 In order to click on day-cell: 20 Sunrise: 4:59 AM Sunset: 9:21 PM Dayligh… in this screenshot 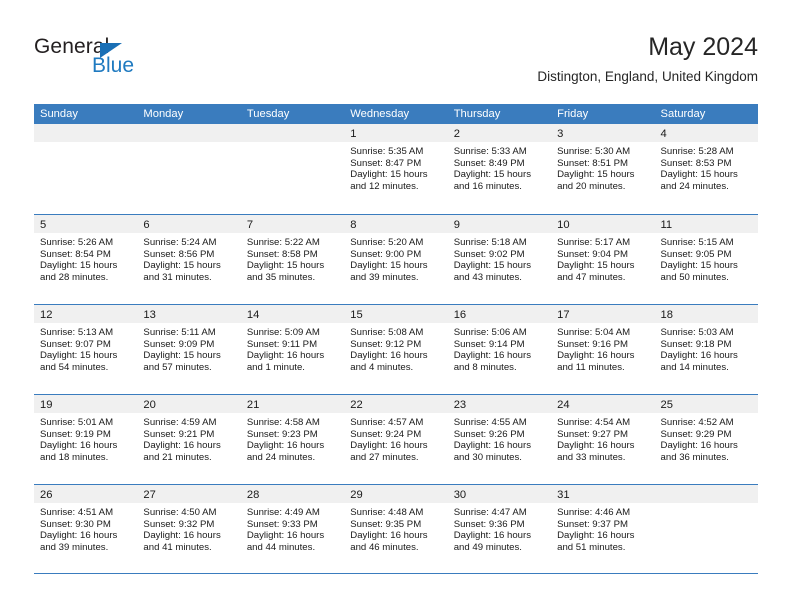, I will do `click(189, 439)`.